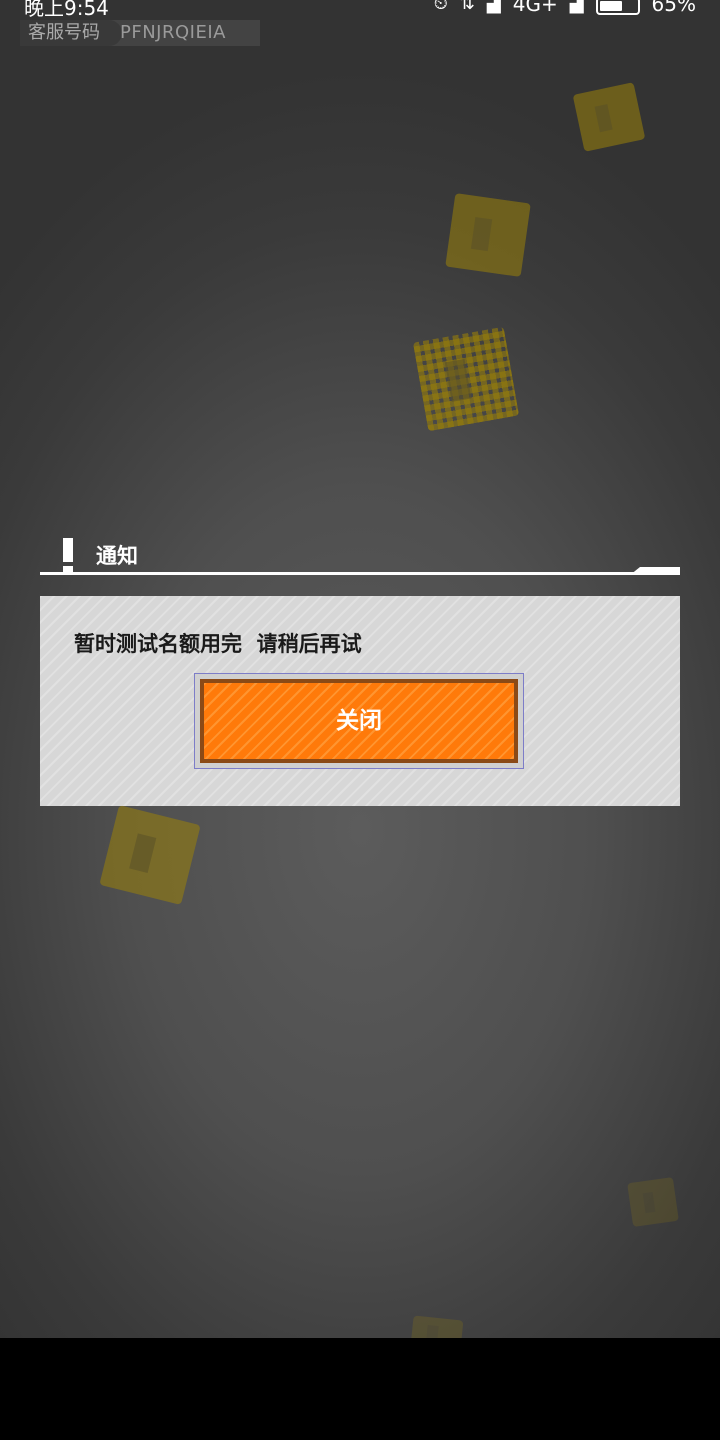 The height and width of the screenshot is (1440, 720). Describe the element at coordinates (360, 573) in the screenshot. I see `dialog-header-divider` at that location.